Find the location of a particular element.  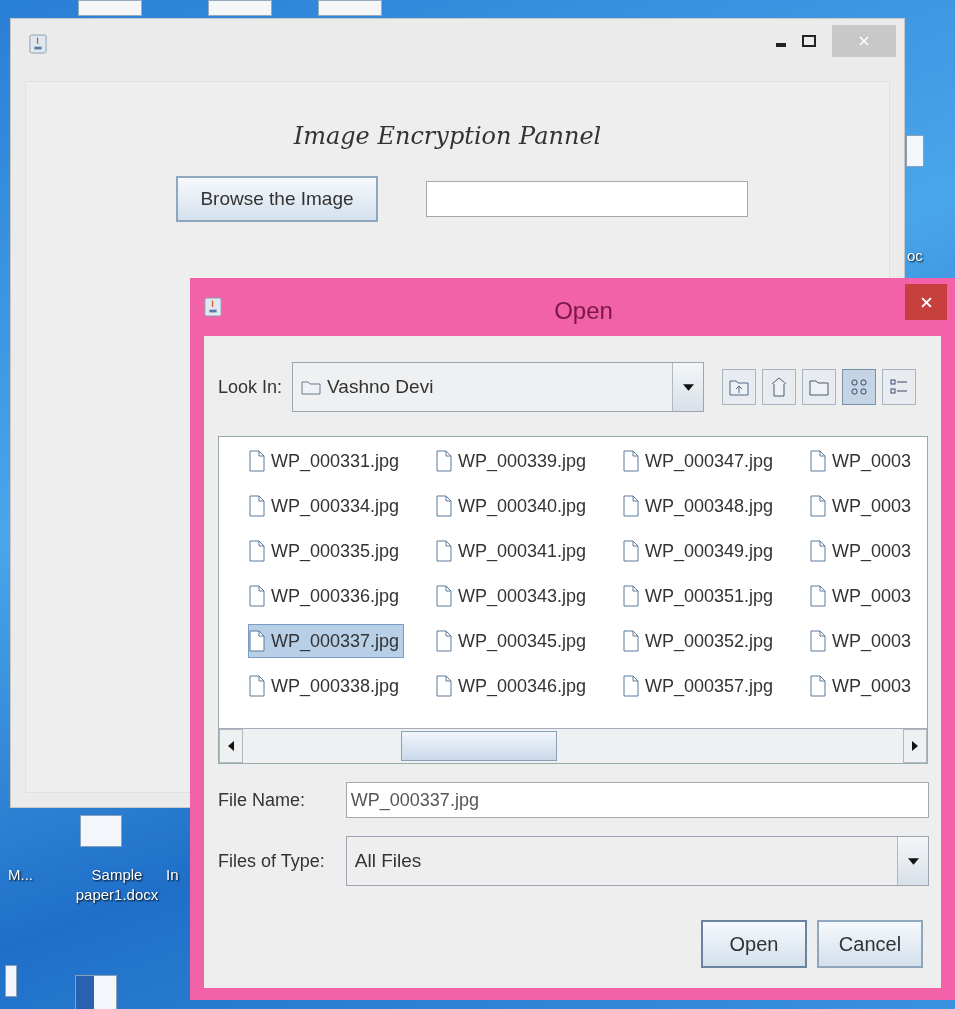

file-item: WP_000340.jpg is located at coordinates (513, 506).